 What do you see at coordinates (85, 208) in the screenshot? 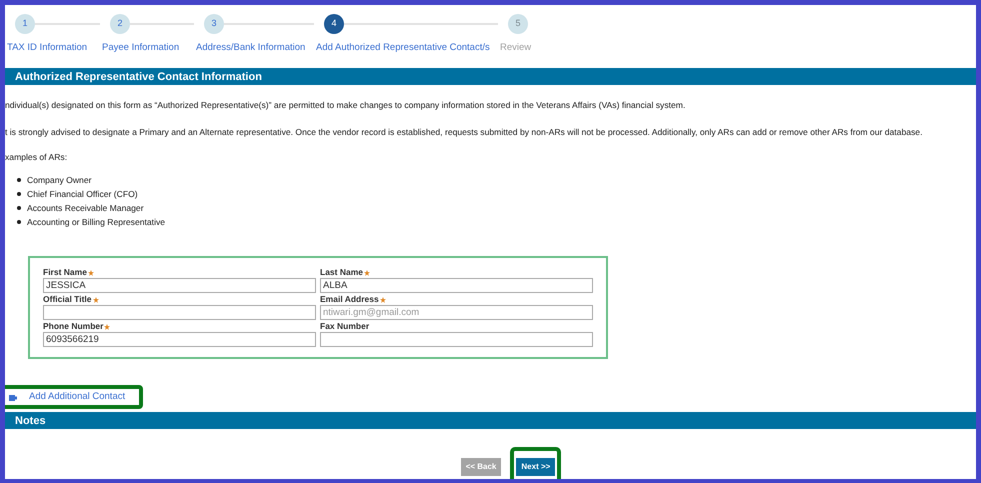
I see `list-item: Accounts Receivable Manager` at bounding box center [85, 208].